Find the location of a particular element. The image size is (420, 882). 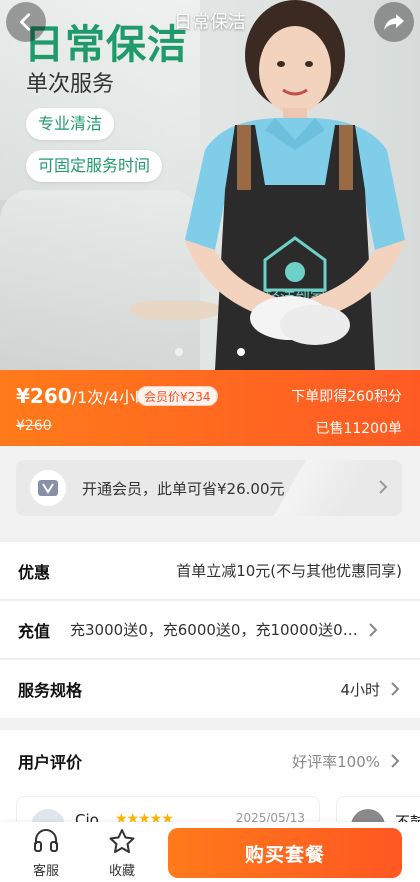

vip-icon is located at coordinates (48, 488).